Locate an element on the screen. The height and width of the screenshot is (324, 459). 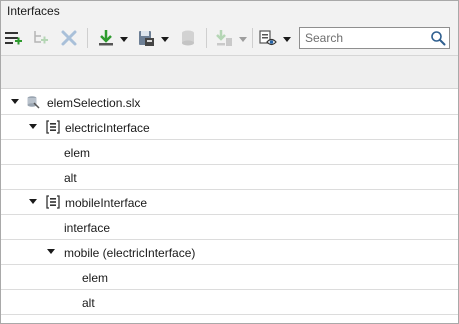
tree-row-interface: electricInterface is located at coordinates (229, 127).